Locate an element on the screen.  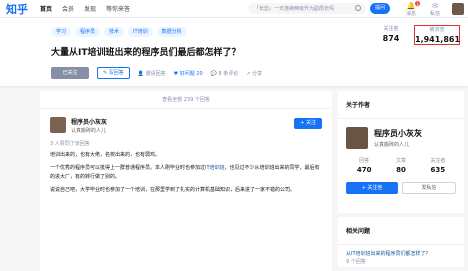
answers-stat: 回答 470 is located at coordinates (364, 165).